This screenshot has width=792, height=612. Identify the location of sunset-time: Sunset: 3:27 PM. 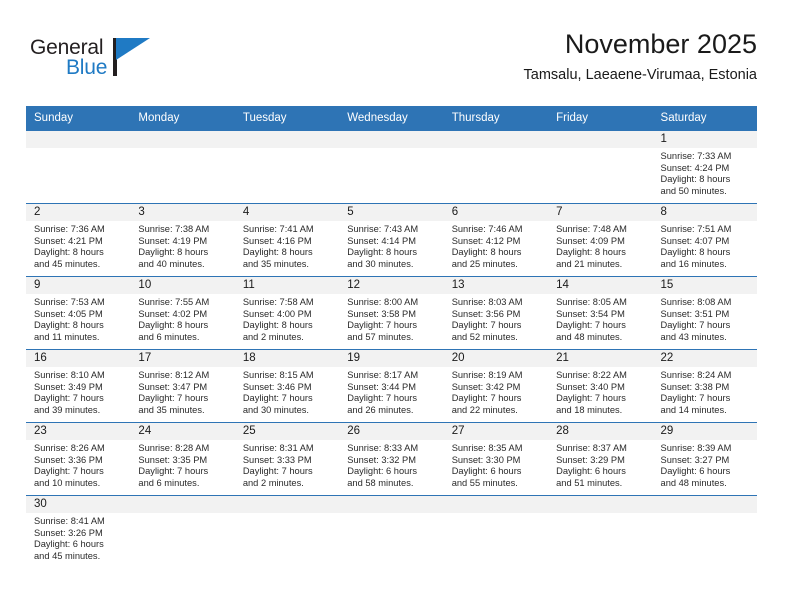
(695, 459).